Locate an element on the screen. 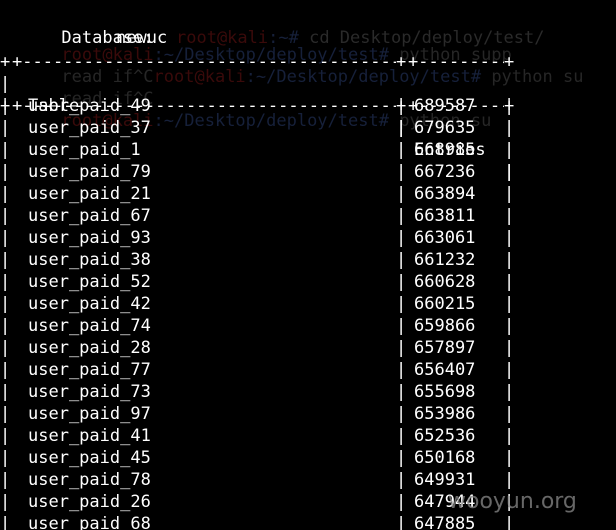 This screenshot has width=616, height=530. table-name-cell: user_paid_74 is located at coordinates (89, 326).